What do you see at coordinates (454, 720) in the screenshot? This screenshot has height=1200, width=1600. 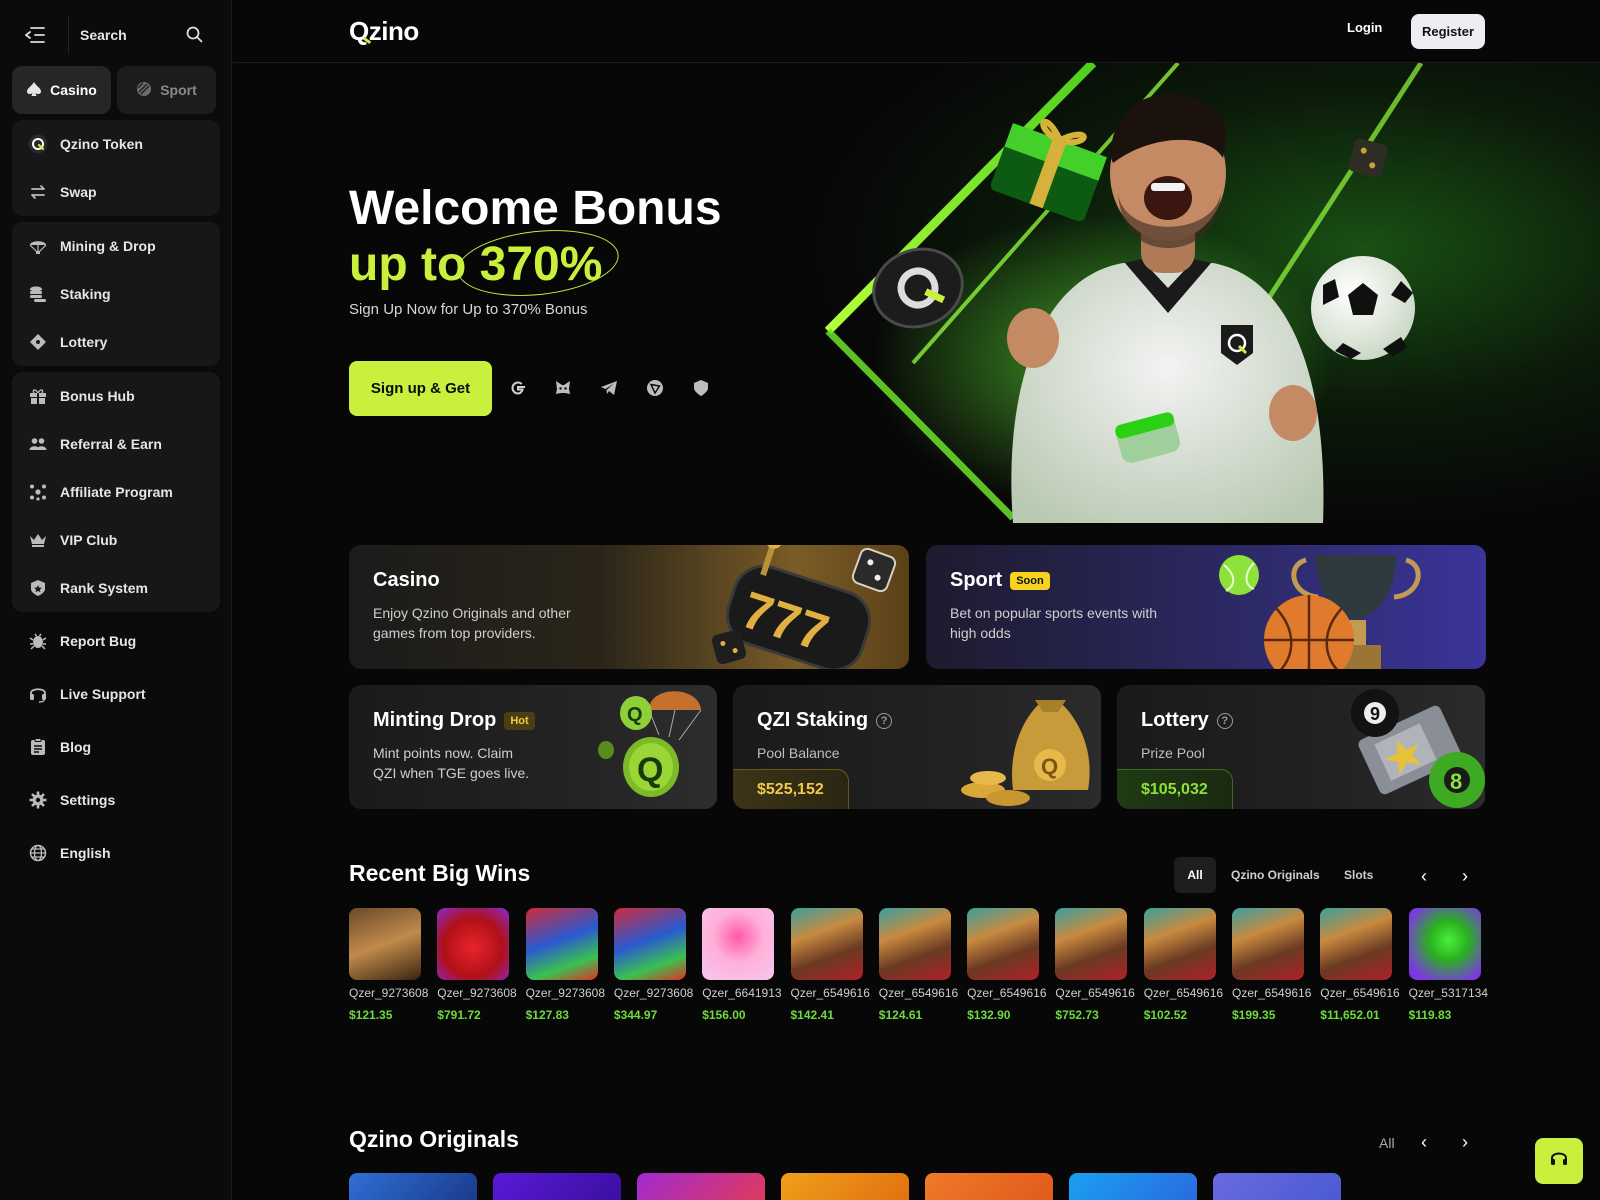 I see `card-title: Minting Drop Hot` at bounding box center [454, 720].